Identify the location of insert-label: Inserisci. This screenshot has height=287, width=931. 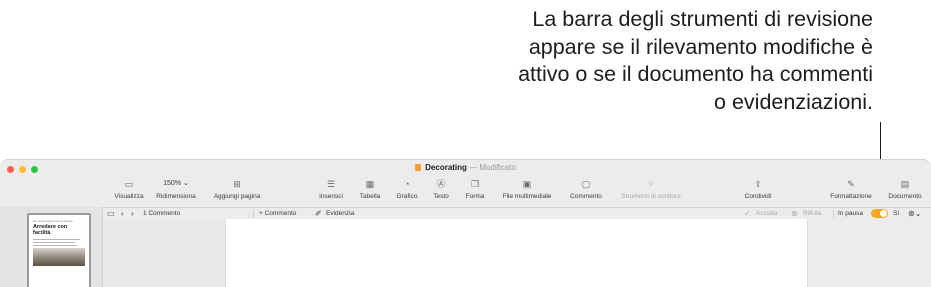
(331, 196).